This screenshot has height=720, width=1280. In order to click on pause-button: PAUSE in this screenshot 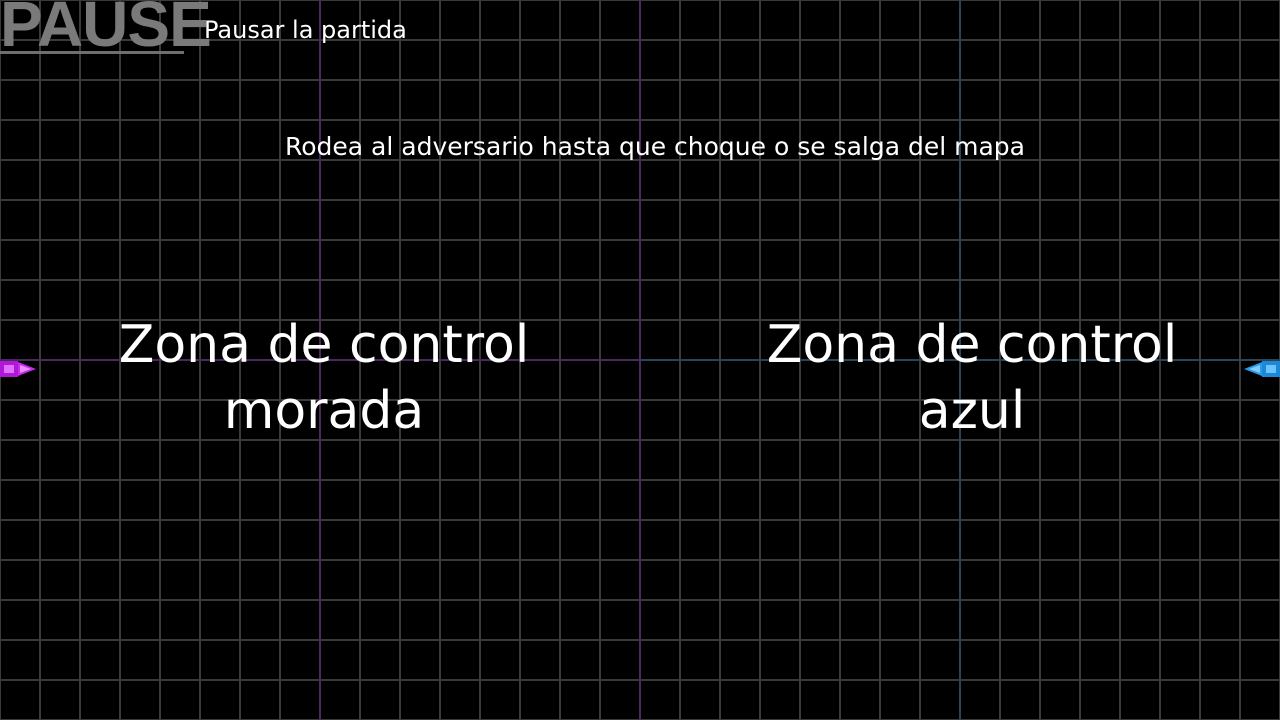, I will do `click(106, 28)`.